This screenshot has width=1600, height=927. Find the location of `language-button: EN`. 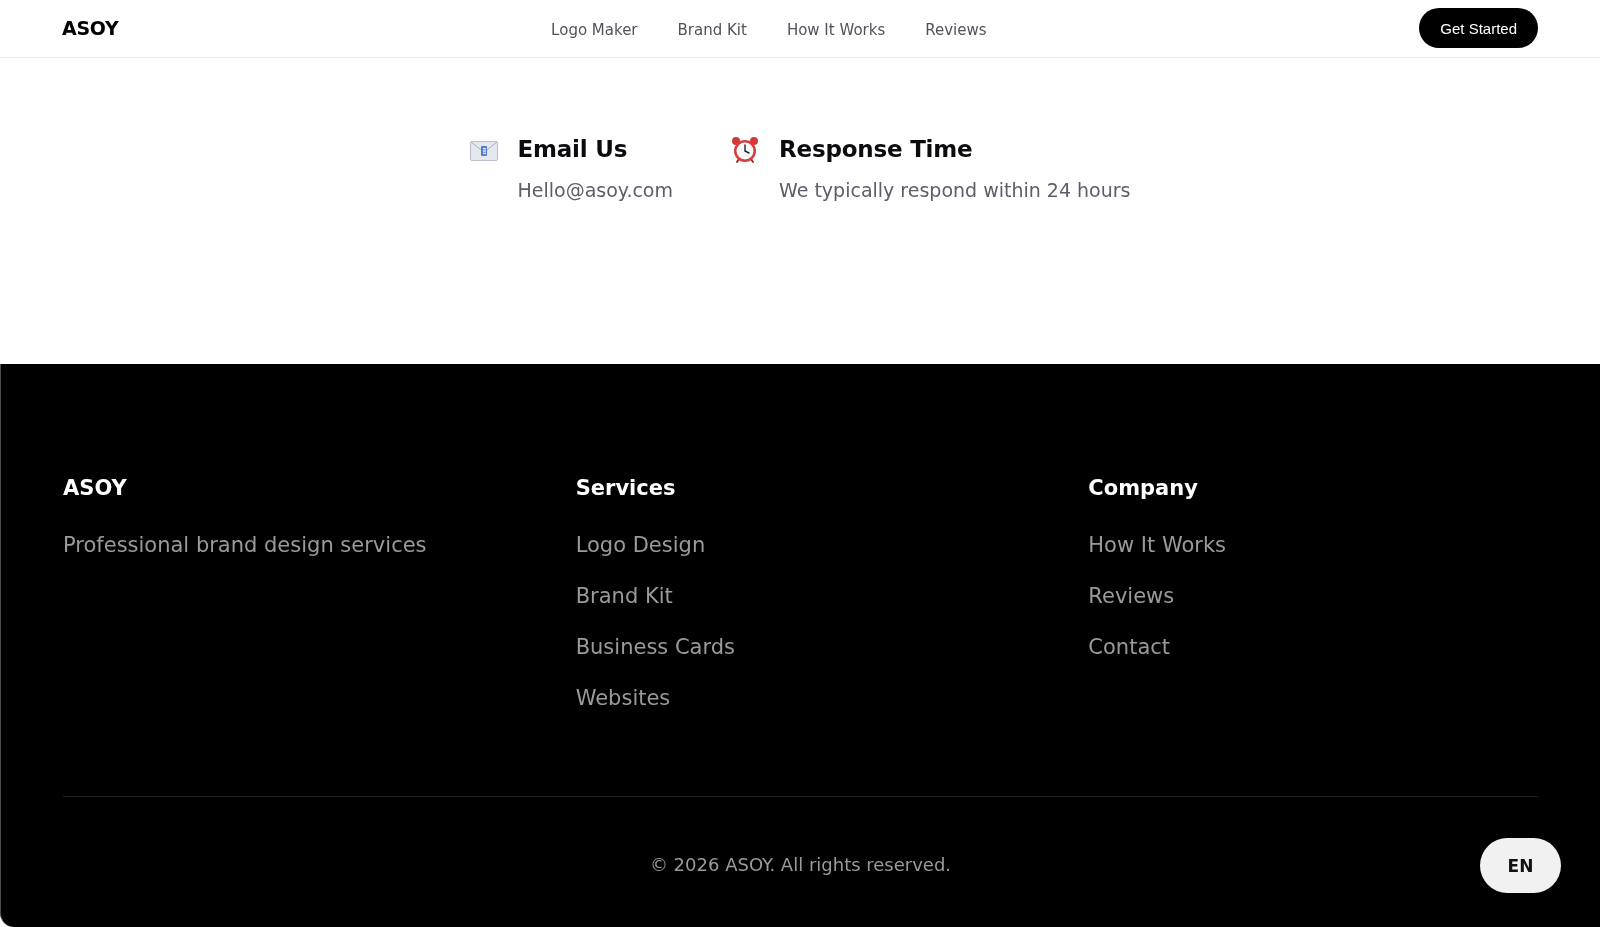

language-button: EN is located at coordinates (1520, 865).